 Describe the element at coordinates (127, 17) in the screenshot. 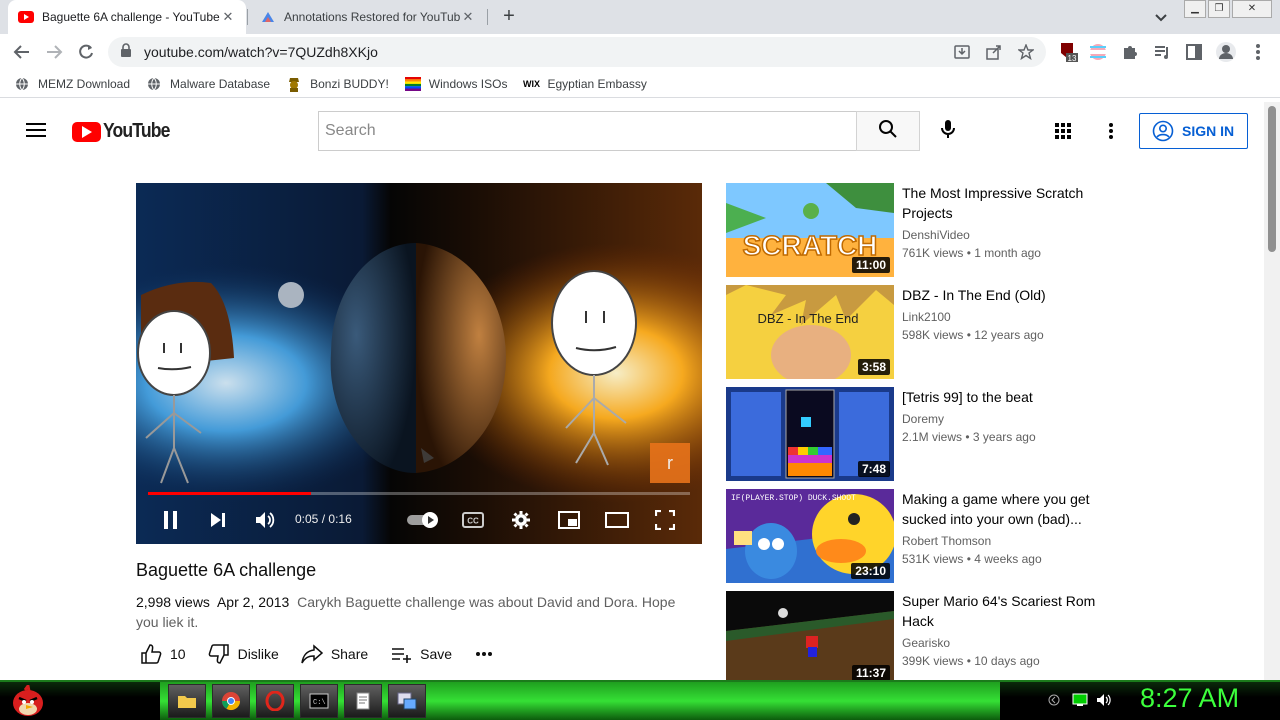

I see `tab-youtube: Baguette 6A challenge - YouTube ✕` at that location.